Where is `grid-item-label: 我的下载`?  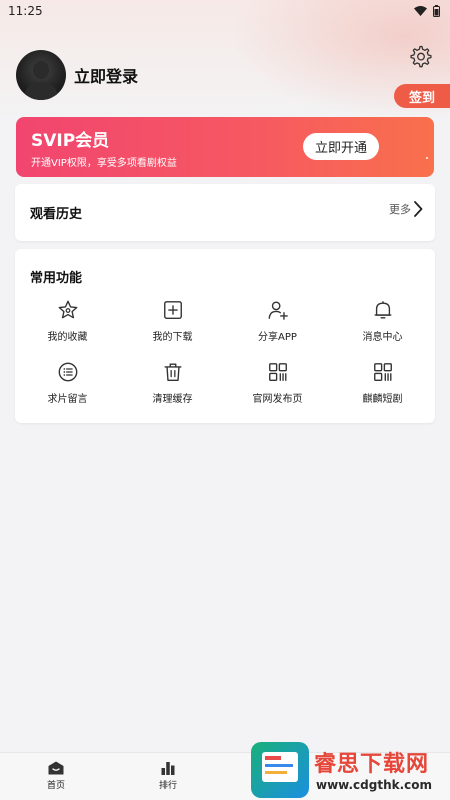 grid-item-label: 我的下载 is located at coordinates (172, 337).